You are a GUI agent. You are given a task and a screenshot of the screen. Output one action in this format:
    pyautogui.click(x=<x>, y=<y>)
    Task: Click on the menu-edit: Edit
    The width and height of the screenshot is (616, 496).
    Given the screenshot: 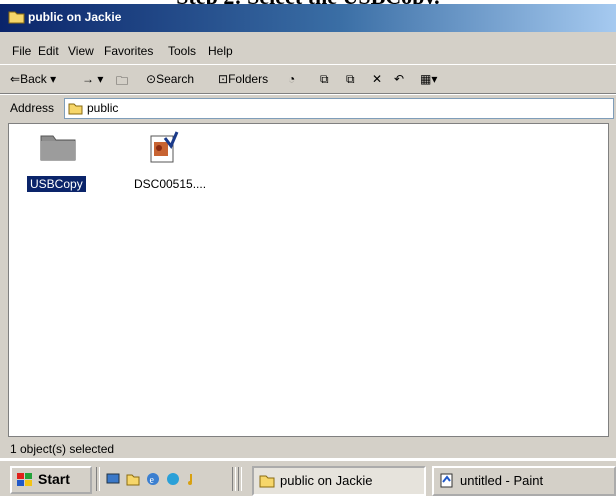 What is the action you would take?
    pyautogui.click(x=48, y=51)
    